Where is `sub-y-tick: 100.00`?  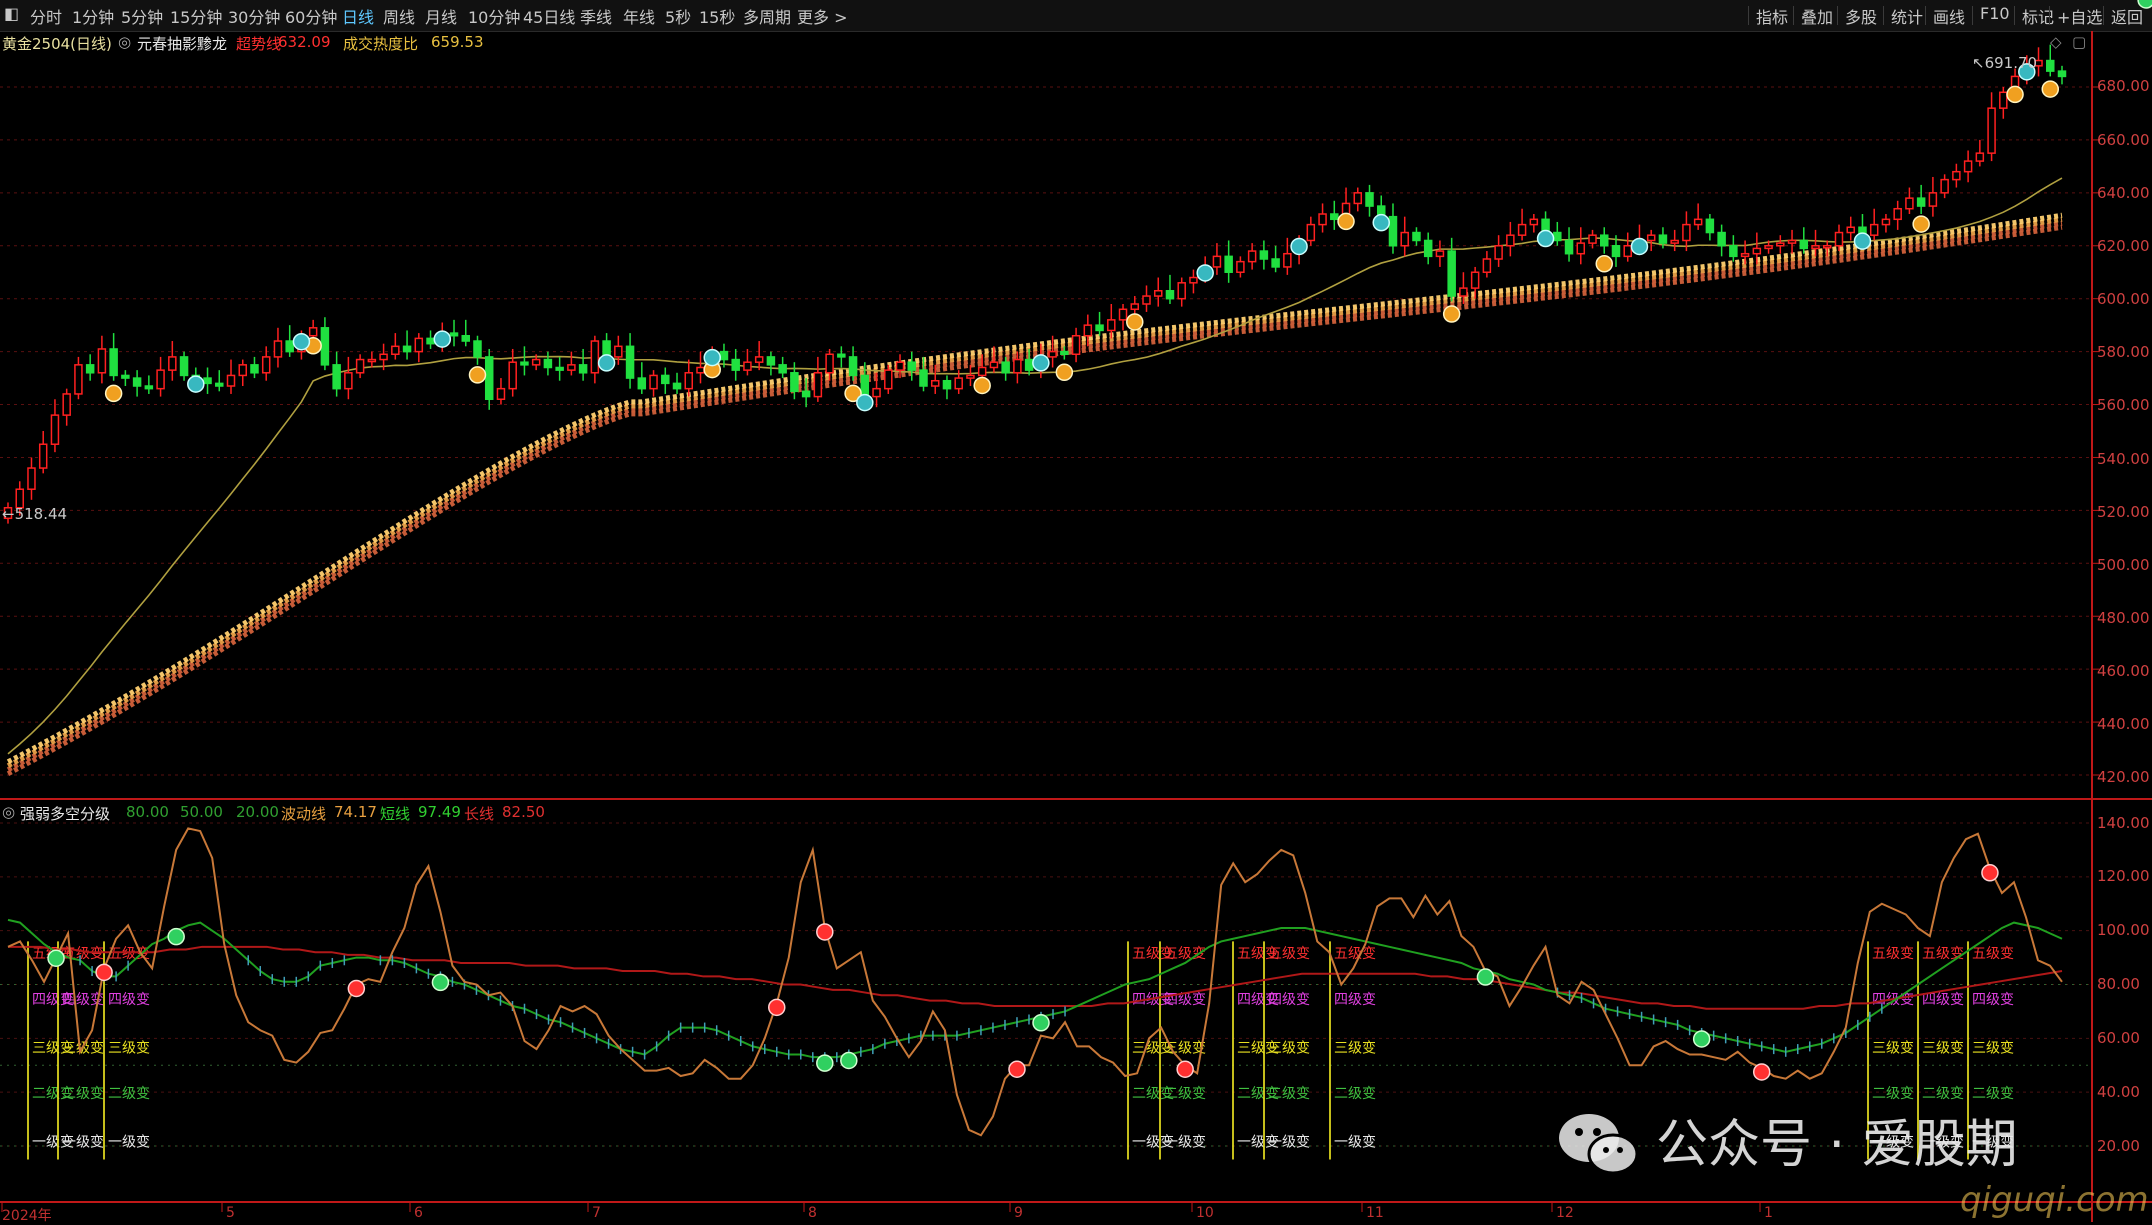
sub-y-tick: 100.00 is located at coordinates (2123, 930).